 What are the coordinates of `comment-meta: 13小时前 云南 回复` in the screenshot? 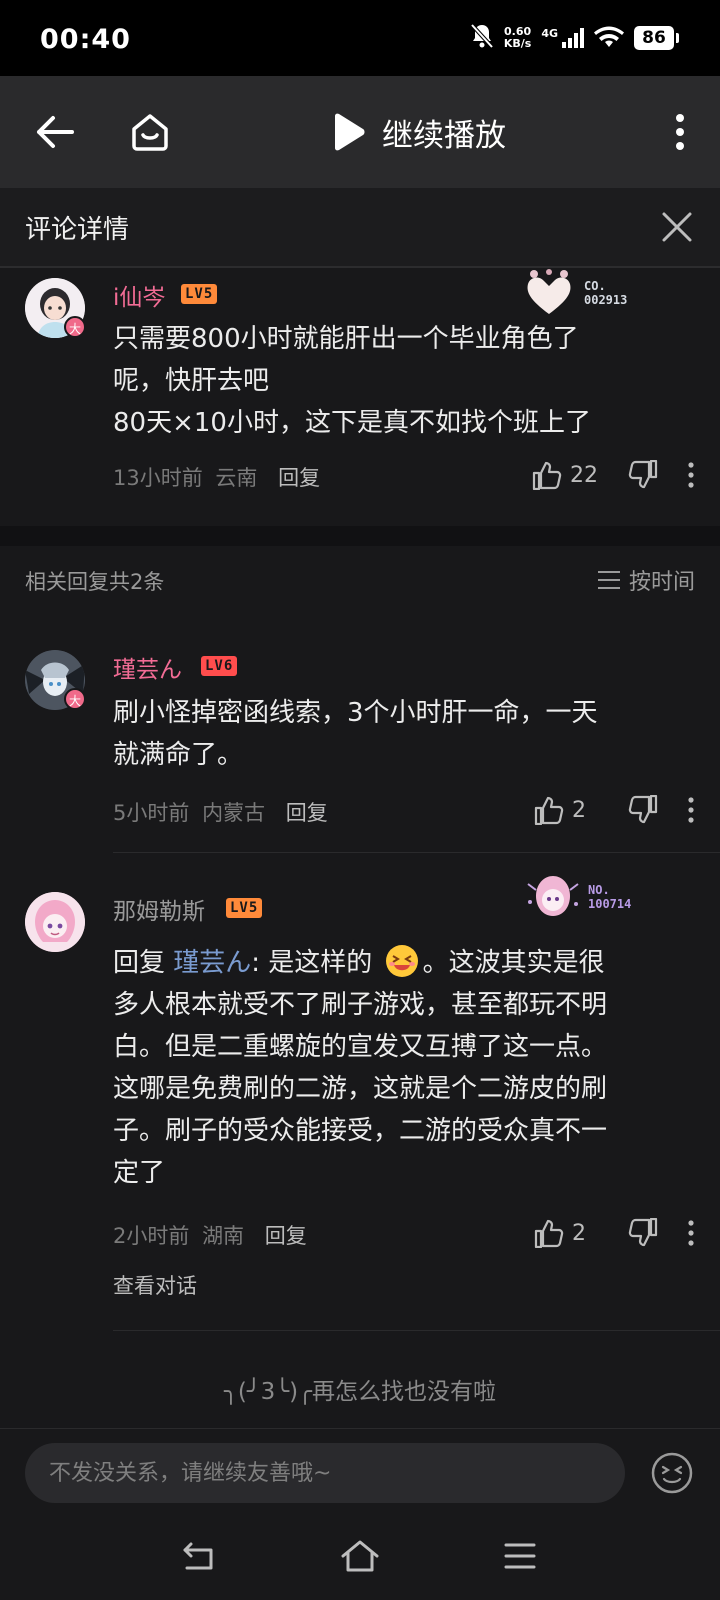 It's located at (216, 477).